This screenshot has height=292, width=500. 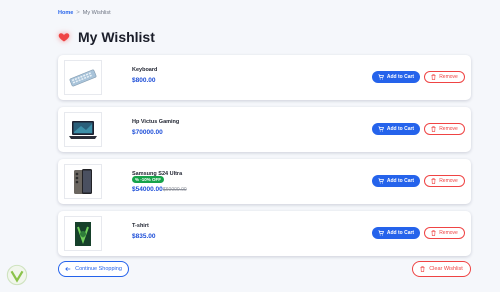 What do you see at coordinates (98, 269) in the screenshot?
I see `continue-shopping-label: Continue Shopping` at bounding box center [98, 269].